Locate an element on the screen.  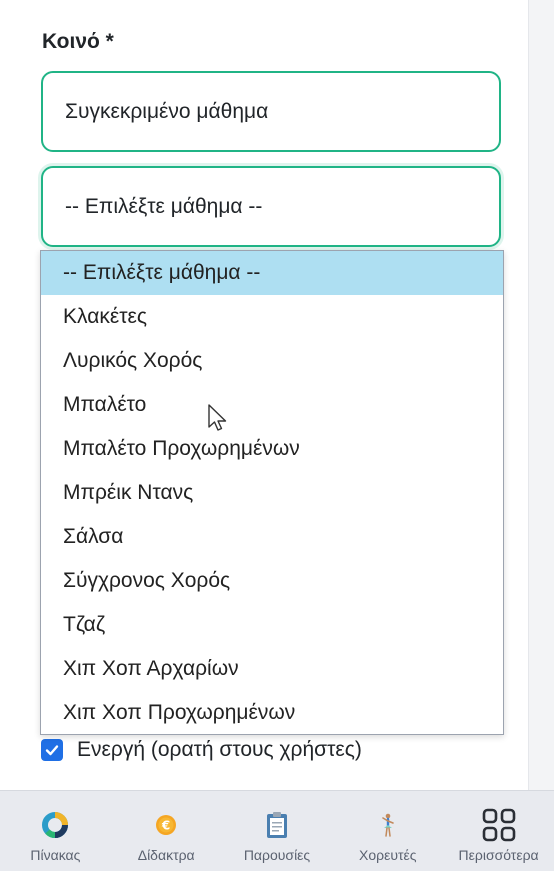
dropdown-option: Τζαζ is located at coordinates (272, 625).